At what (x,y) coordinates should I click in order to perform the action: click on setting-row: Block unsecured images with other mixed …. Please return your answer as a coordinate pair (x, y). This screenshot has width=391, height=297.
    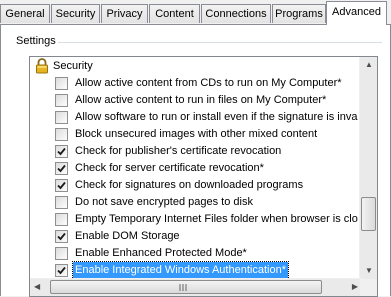
    Looking at the image, I should click on (196, 134).